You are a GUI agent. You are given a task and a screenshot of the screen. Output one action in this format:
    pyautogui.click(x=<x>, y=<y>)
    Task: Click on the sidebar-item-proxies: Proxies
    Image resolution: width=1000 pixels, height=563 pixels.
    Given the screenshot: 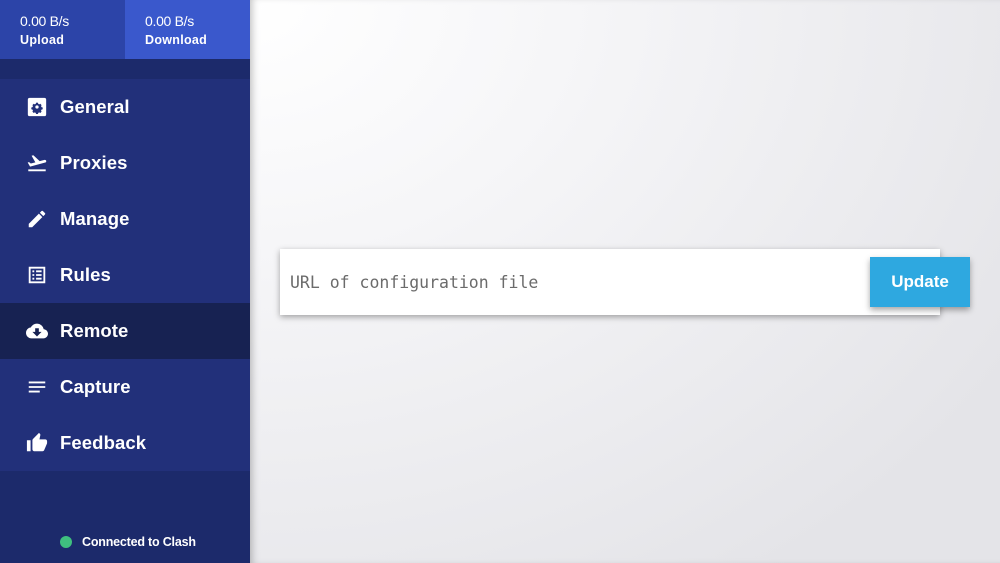 What is the action you would take?
    pyautogui.click(x=125, y=163)
    